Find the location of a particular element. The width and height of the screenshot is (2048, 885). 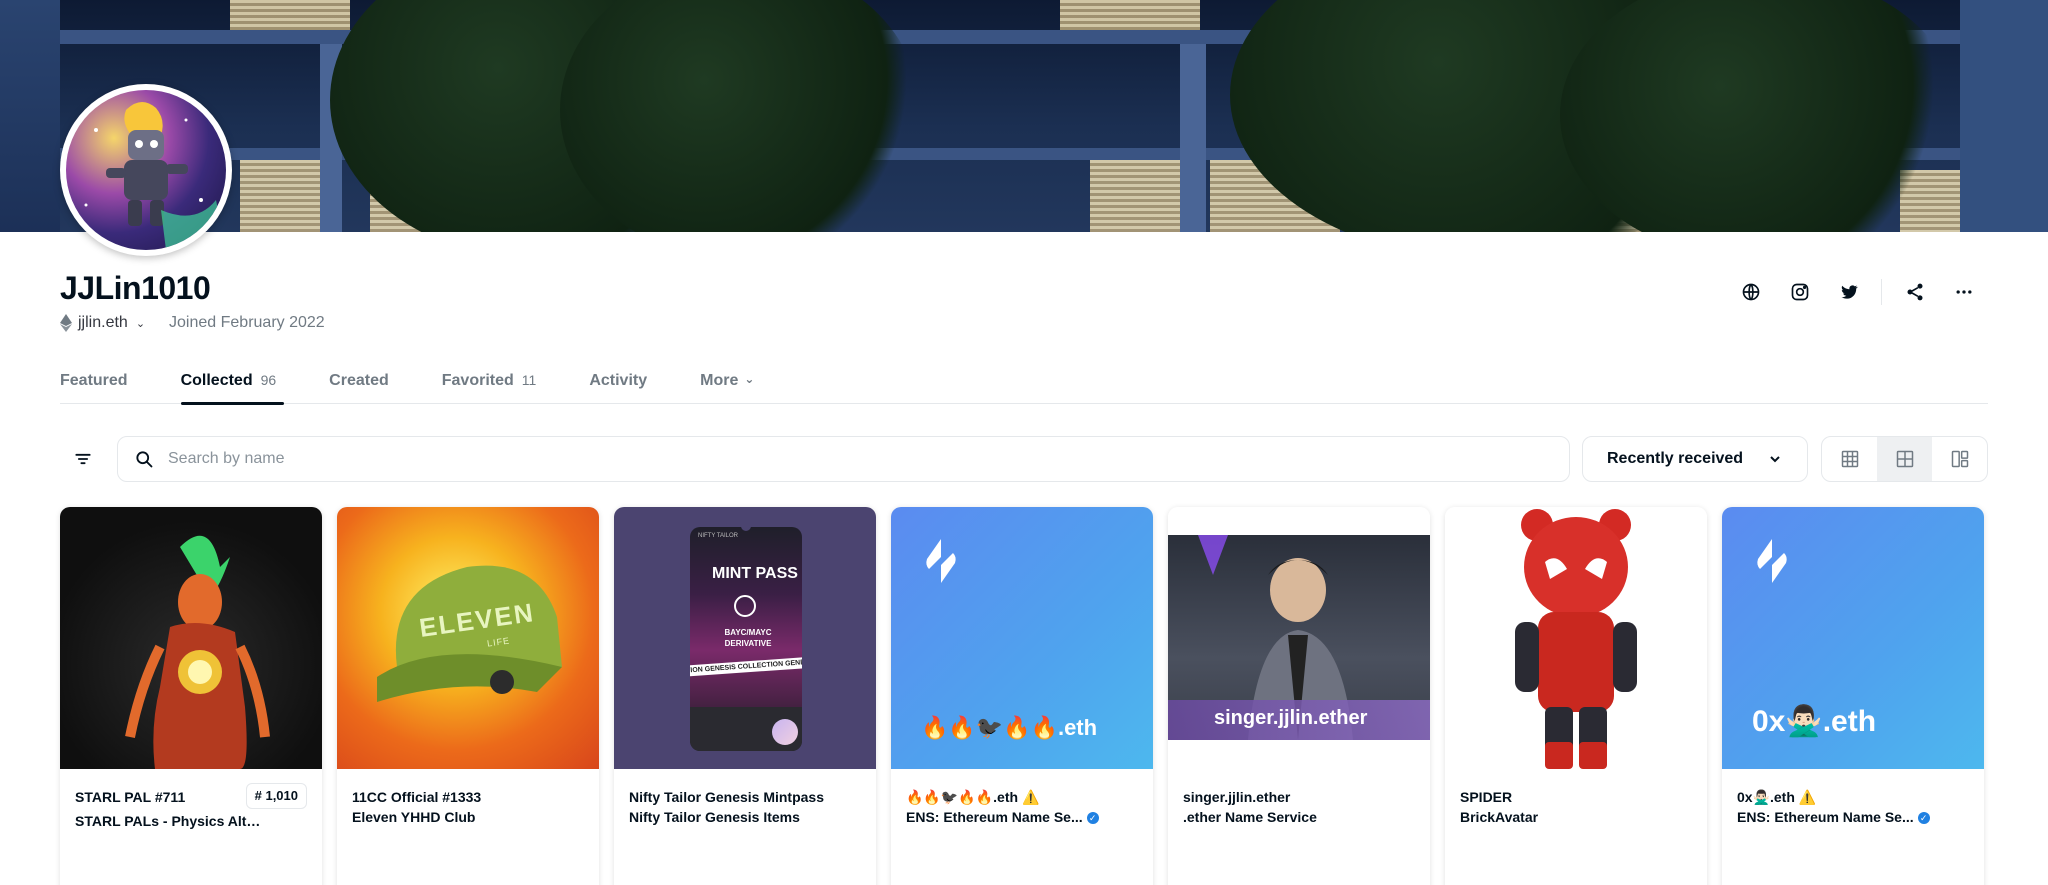

filter-button is located at coordinates (83, 459).